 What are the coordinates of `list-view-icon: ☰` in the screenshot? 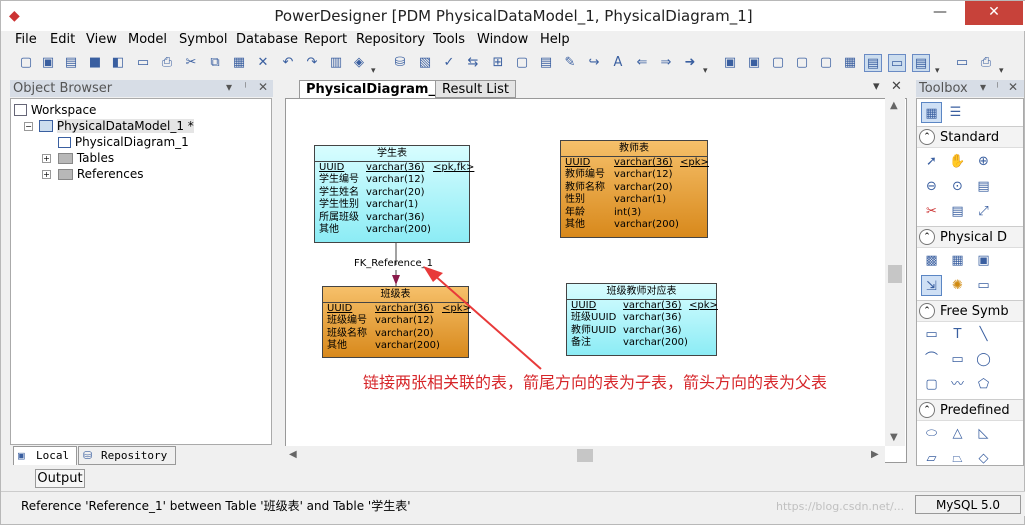 It's located at (955, 112).